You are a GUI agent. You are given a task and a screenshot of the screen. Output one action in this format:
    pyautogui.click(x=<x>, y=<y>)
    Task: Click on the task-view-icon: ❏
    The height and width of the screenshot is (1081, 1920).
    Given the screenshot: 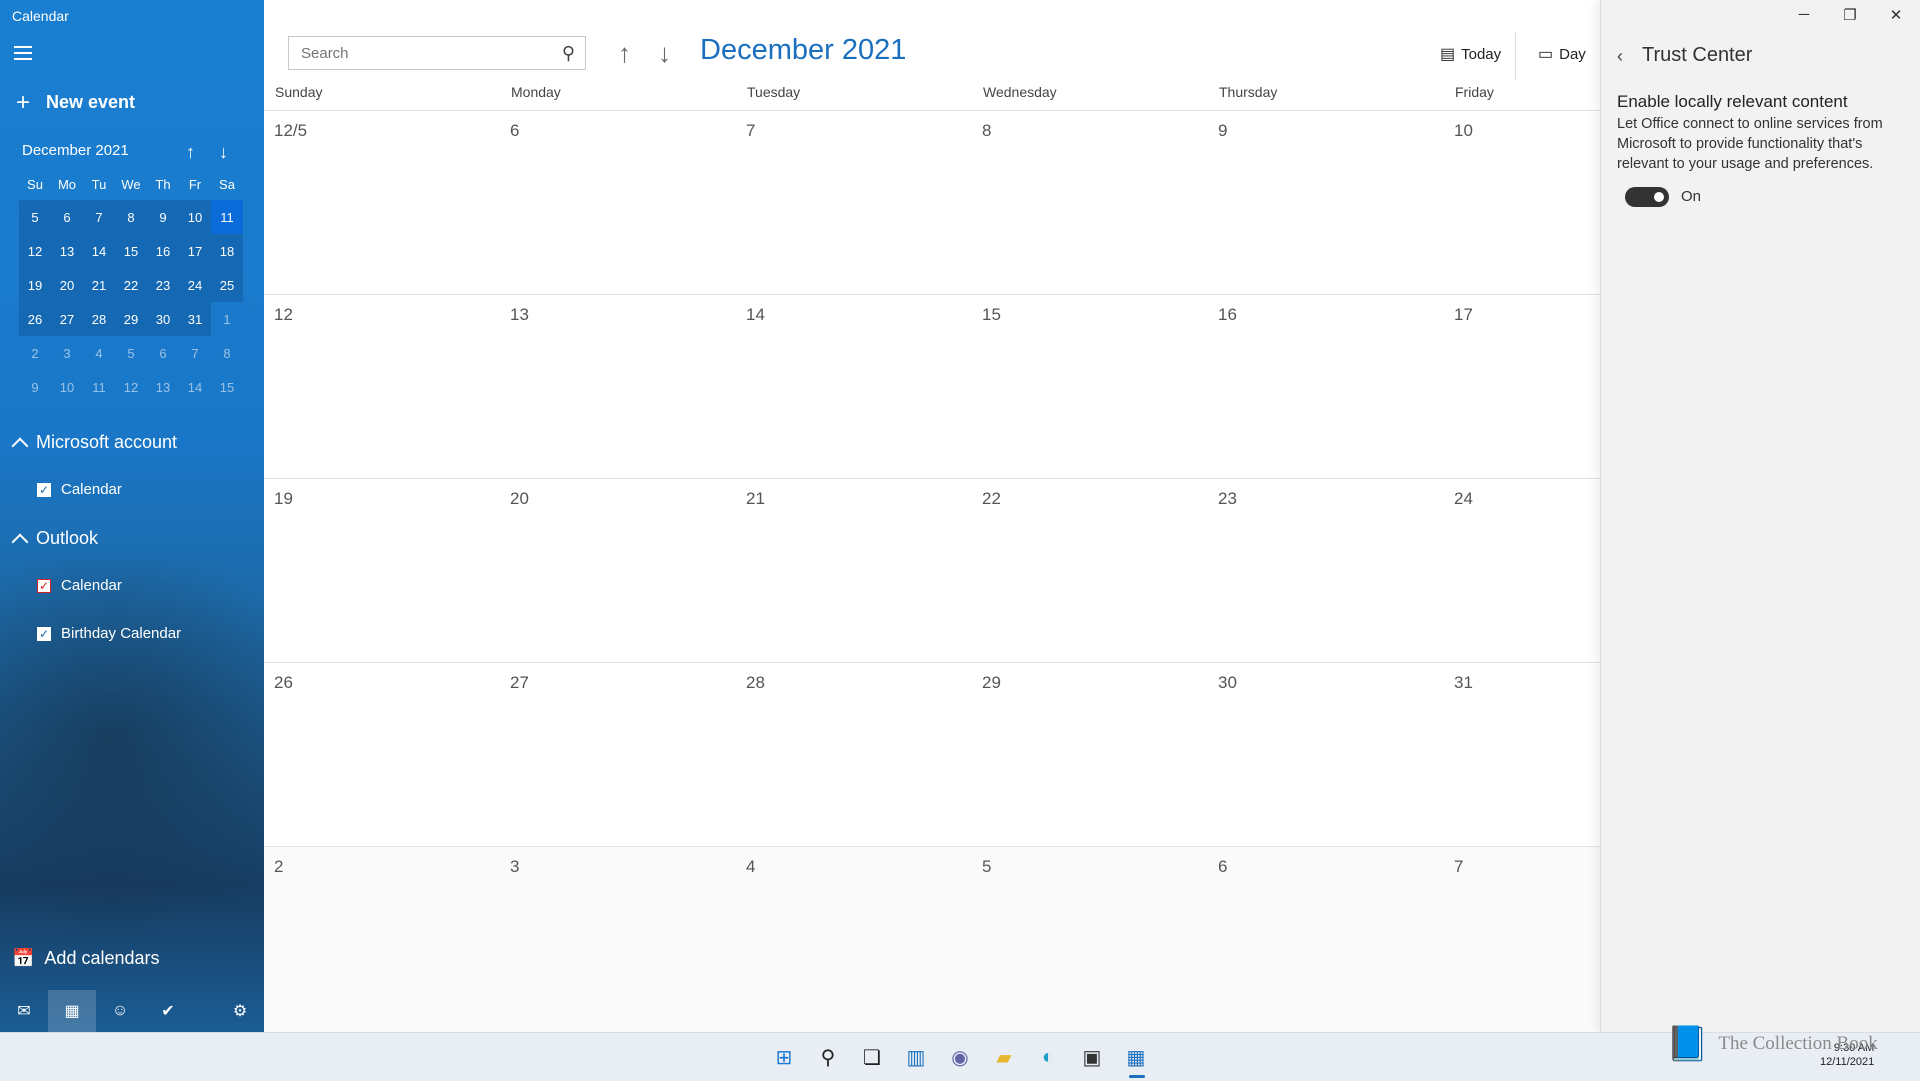 What is the action you would take?
    pyautogui.click(x=872, y=1057)
    